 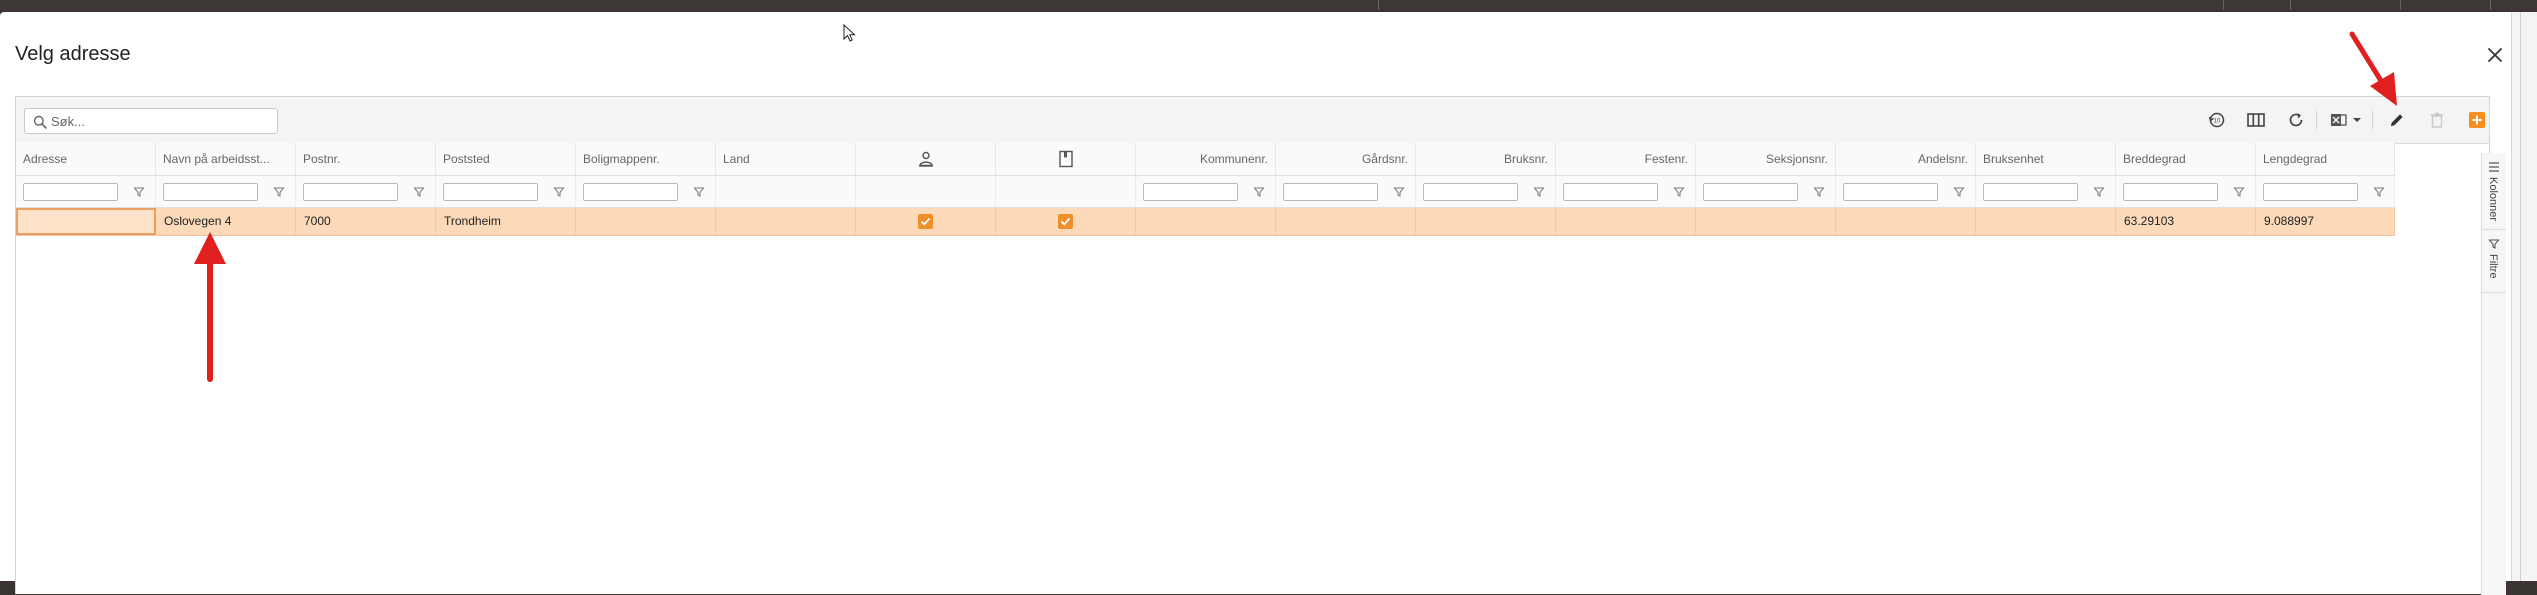 I want to click on cell-gardsnr, so click(x=1346, y=221).